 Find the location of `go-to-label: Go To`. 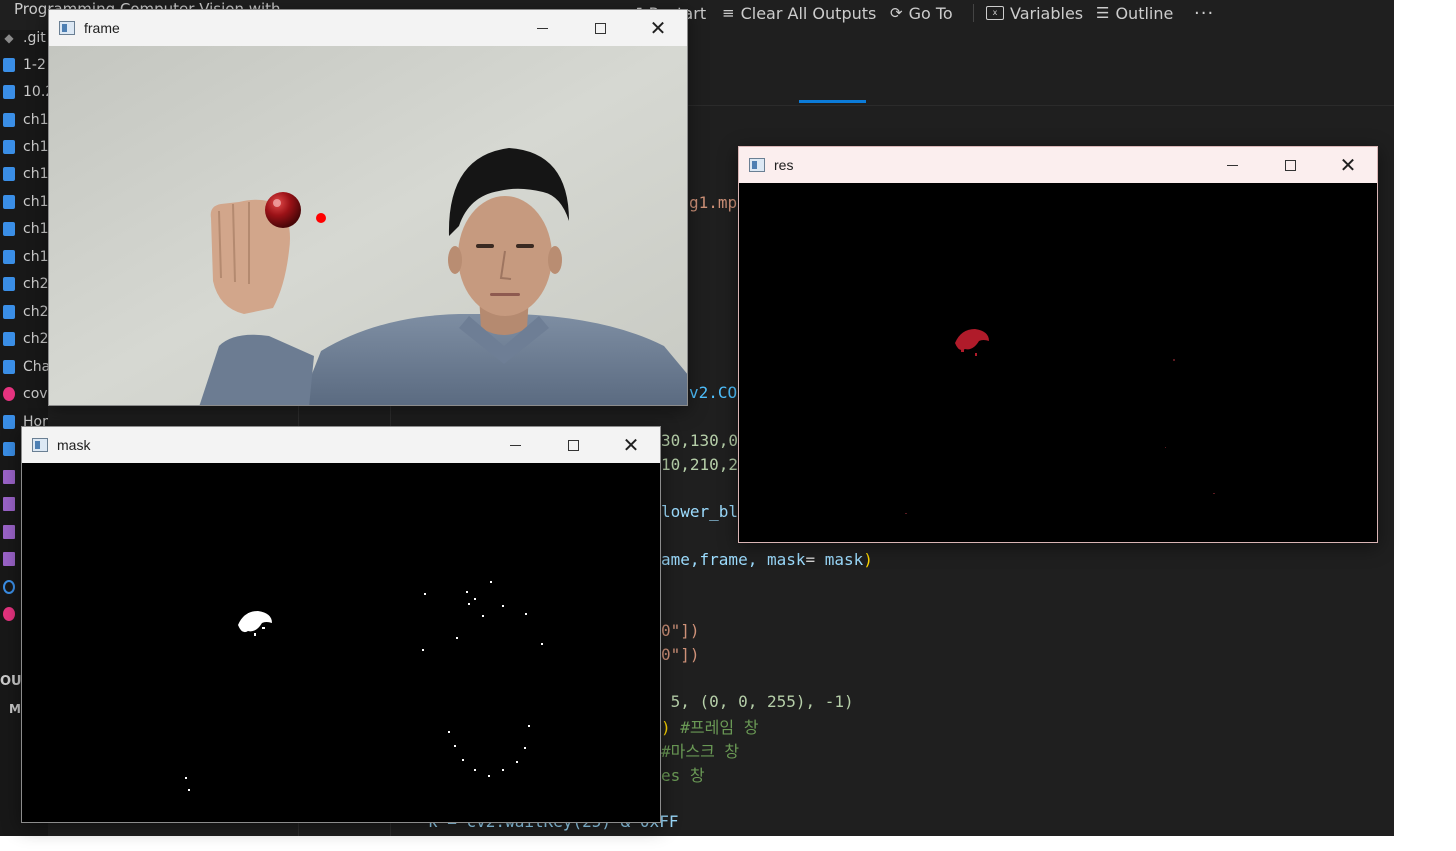

go-to-label: Go To is located at coordinates (930, 13).